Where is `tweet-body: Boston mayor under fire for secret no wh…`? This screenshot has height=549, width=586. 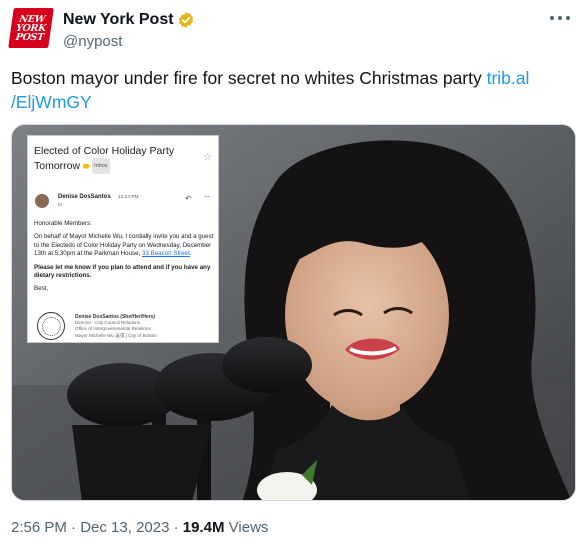
tweet-body: Boston mayor under fire for secret no wh… is located at coordinates (249, 78).